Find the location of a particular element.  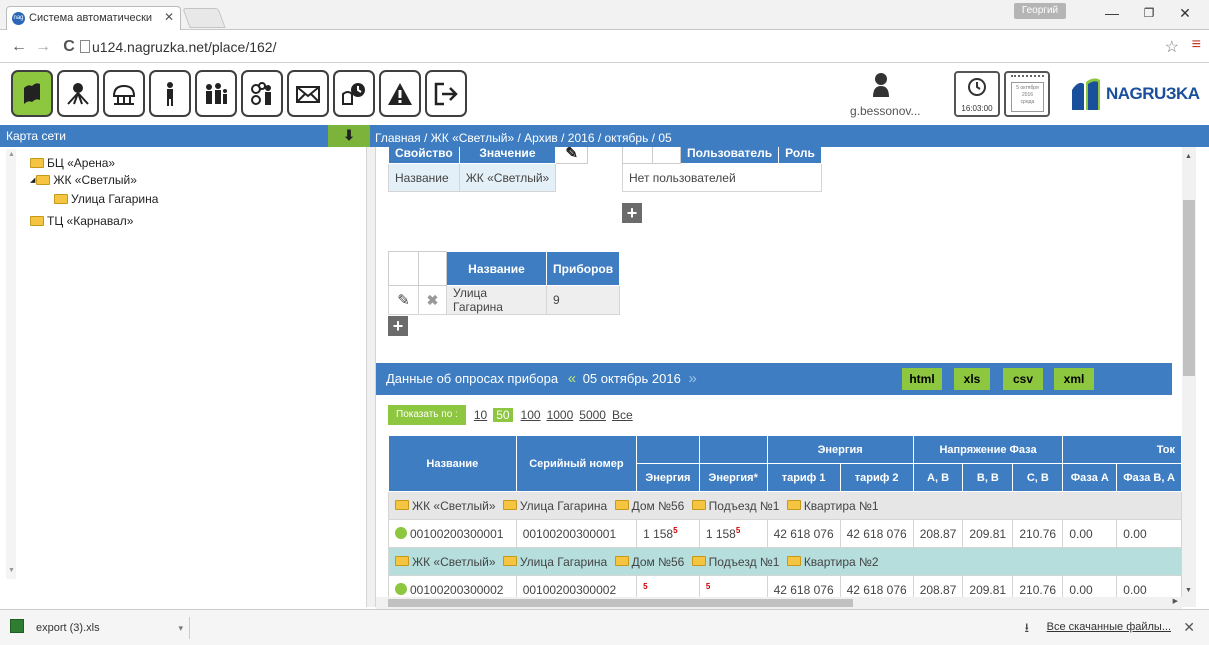

map-icon is located at coordinates (32, 93).